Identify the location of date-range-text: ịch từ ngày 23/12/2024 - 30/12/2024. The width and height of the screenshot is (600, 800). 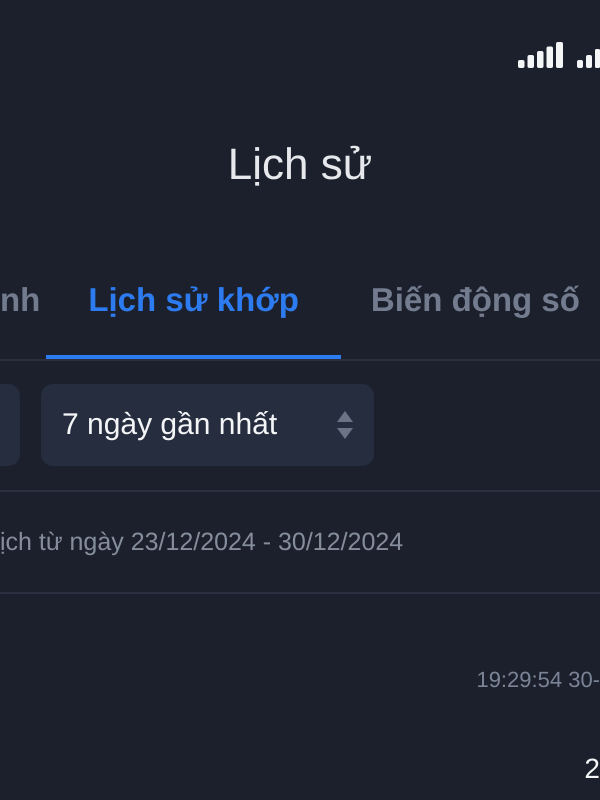
(202, 542).